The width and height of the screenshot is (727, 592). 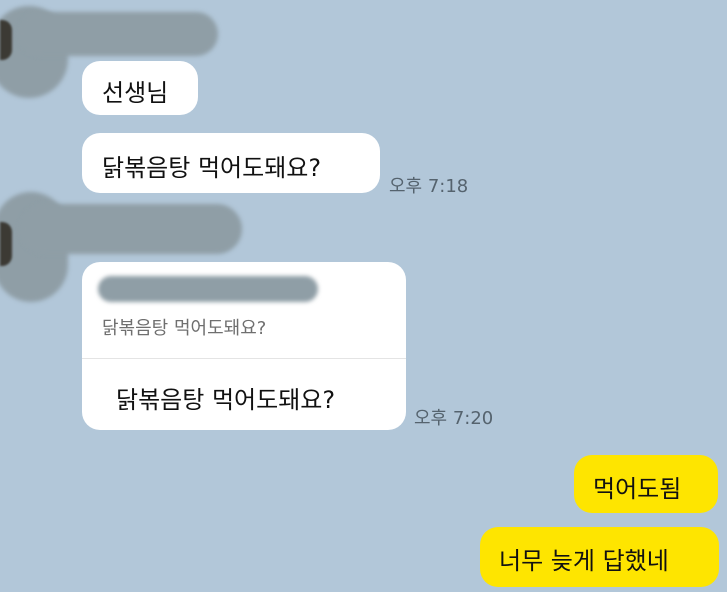 What do you see at coordinates (184, 327) in the screenshot?
I see `quoted-message-text: 닭볶음탕 먹어도돼요?` at bounding box center [184, 327].